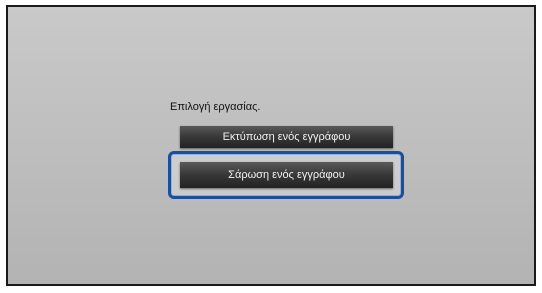  I want to click on scan-document-button: Σάρωση ενός εγγράφου, so click(286, 175).